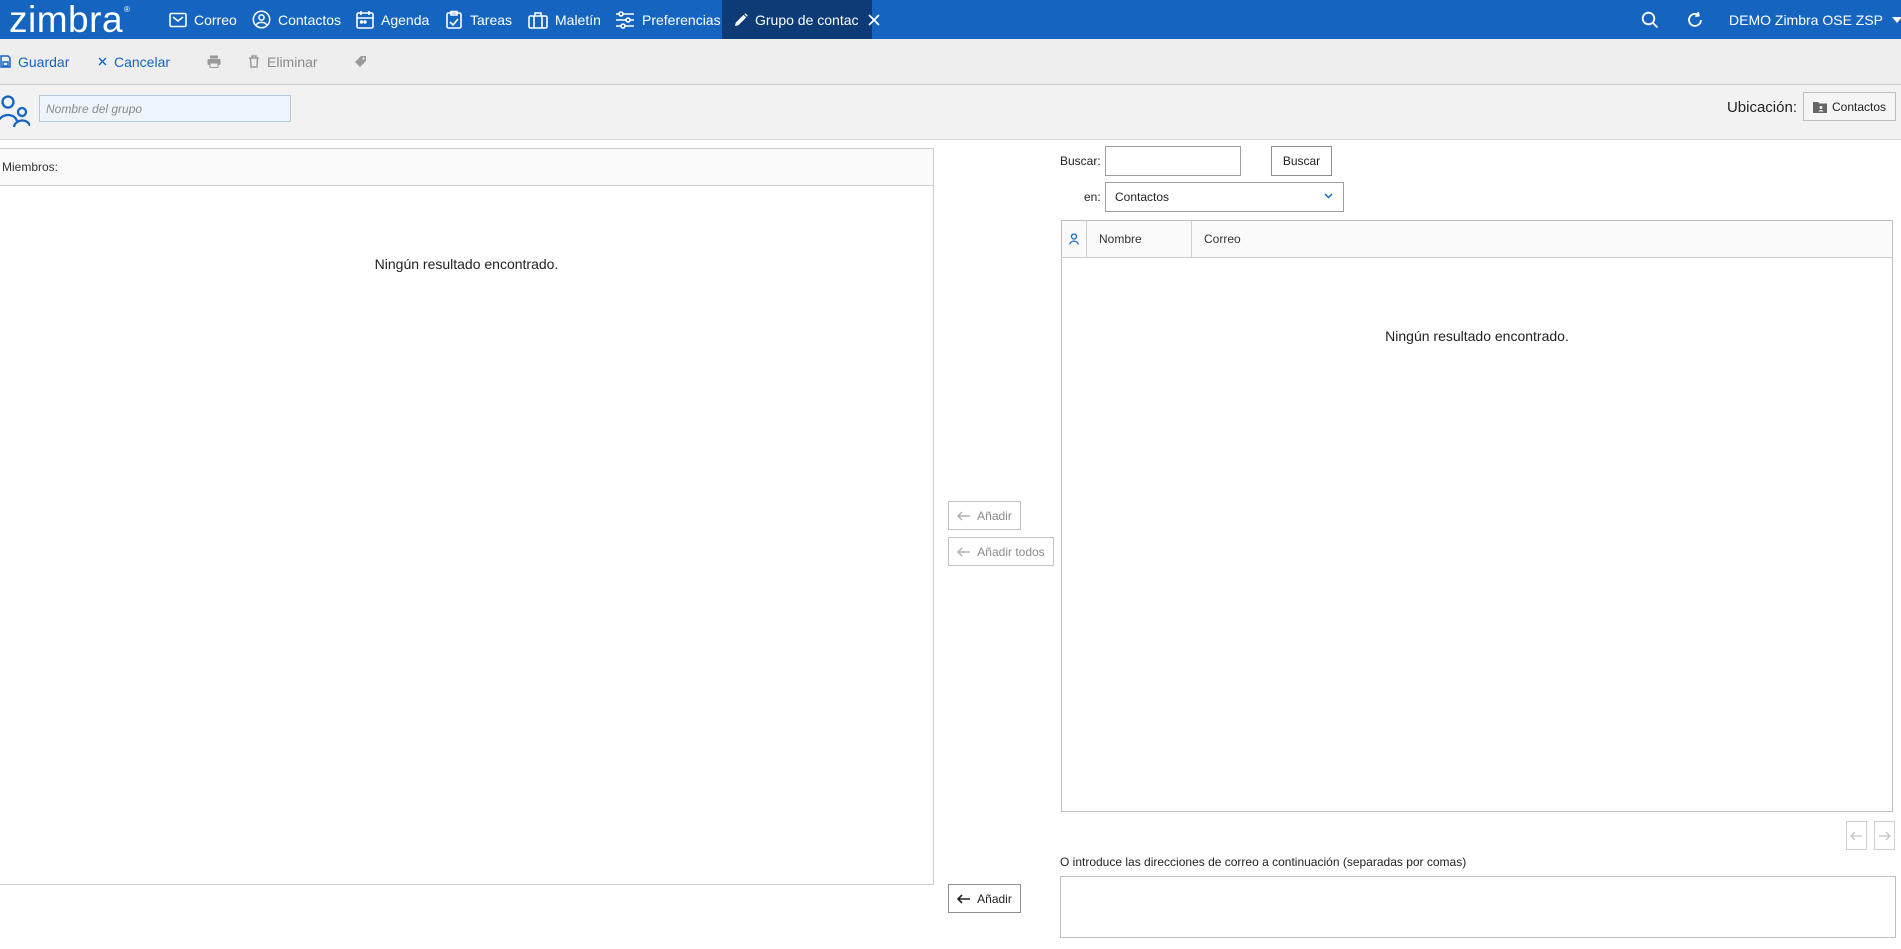 The height and width of the screenshot is (949, 1901). Describe the element at coordinates (564, 19) in the screenshot. I see `nav-item-briefcase: Maletín` at that location.